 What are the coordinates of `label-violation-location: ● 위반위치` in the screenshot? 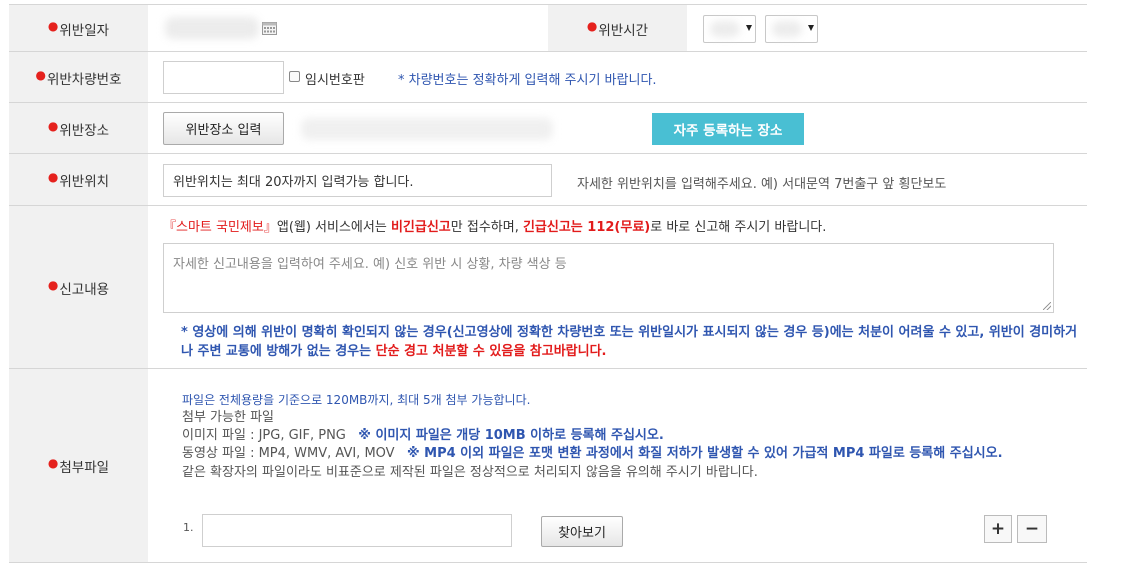 It's located at (78, 180).